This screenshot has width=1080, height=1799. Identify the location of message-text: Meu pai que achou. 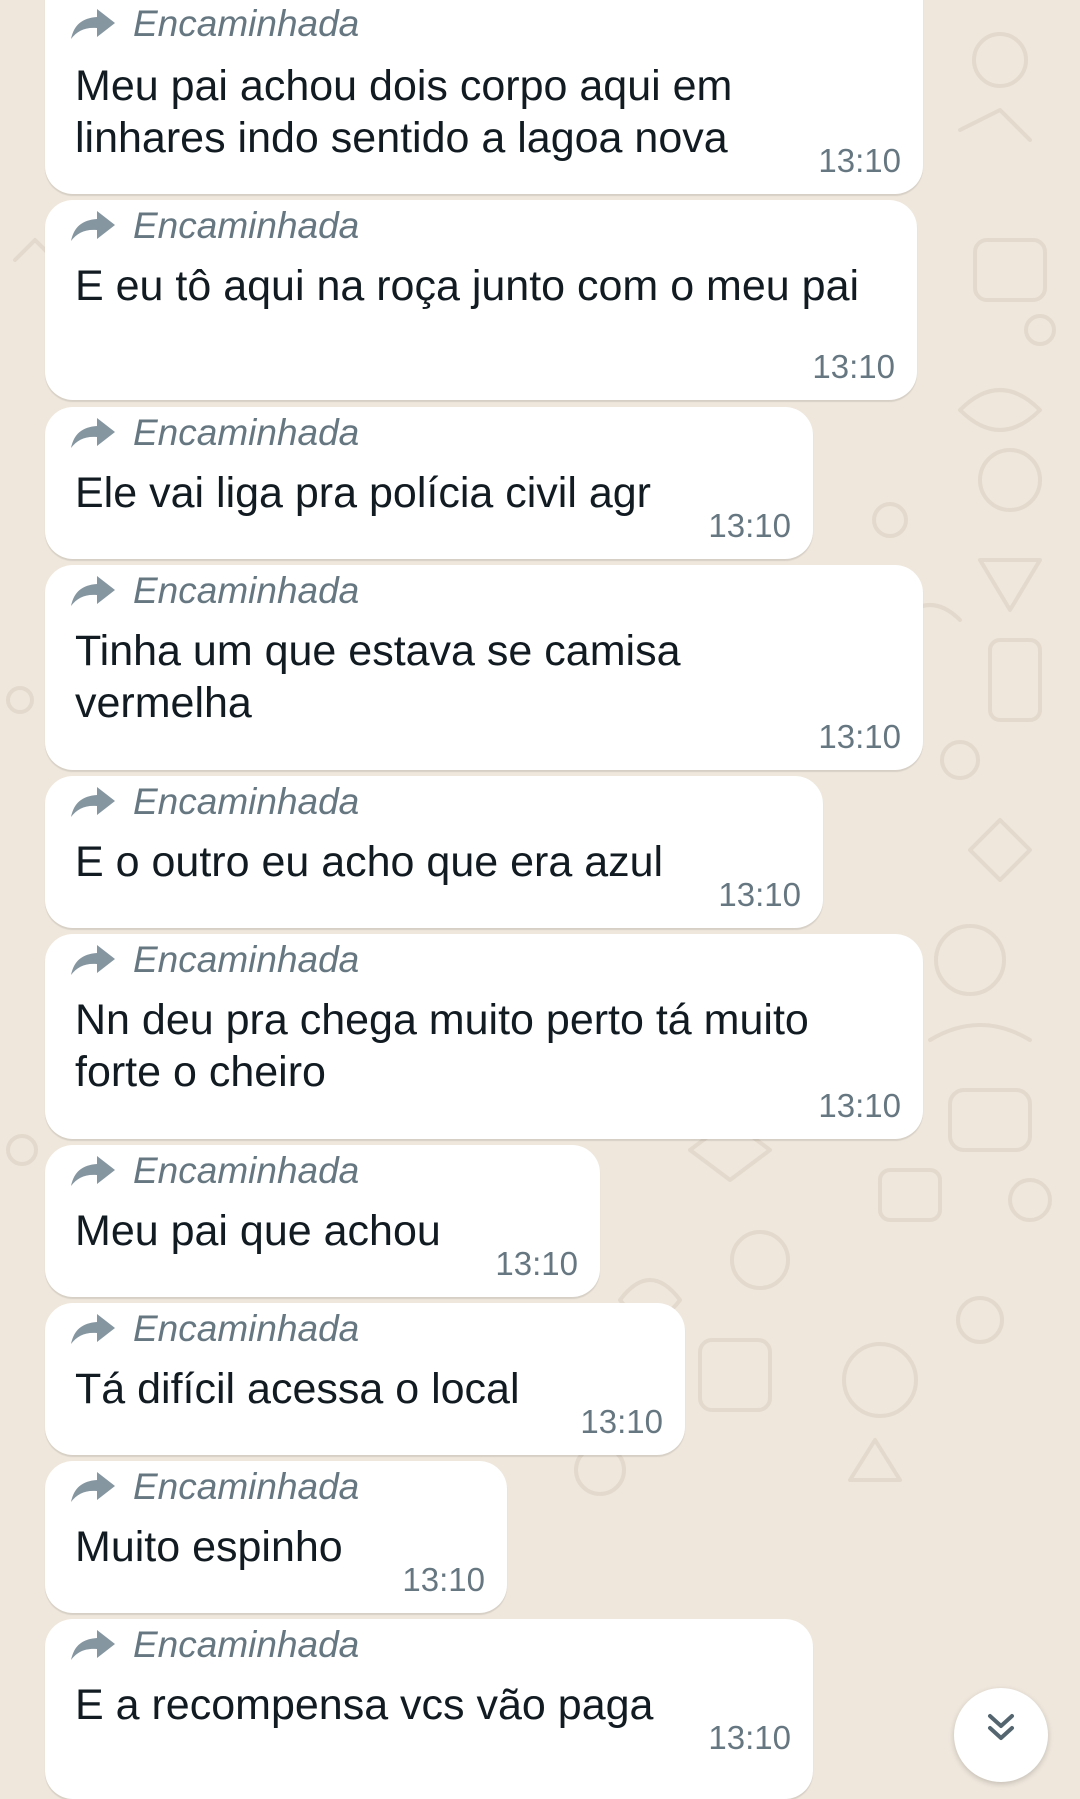
(258, 1231).